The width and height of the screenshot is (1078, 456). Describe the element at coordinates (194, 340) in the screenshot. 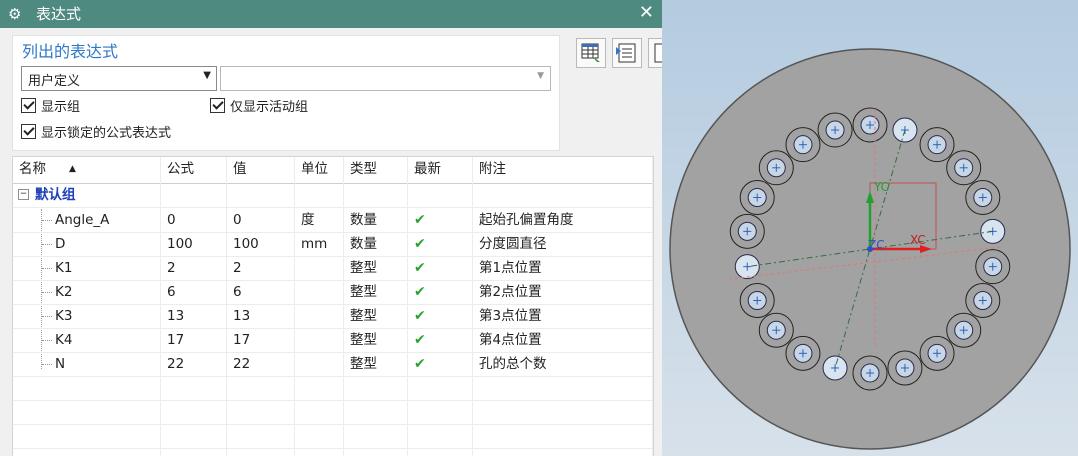

I see `row-formula: 17` at that location.